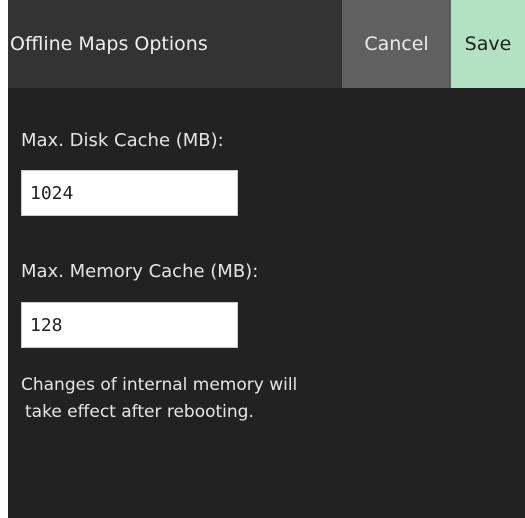  What do you see at coordinates (140, 271) in the screenshot?
I see `memory-cache-label: Max. Memory Cache (MB):` at bounding box center [140, 271].